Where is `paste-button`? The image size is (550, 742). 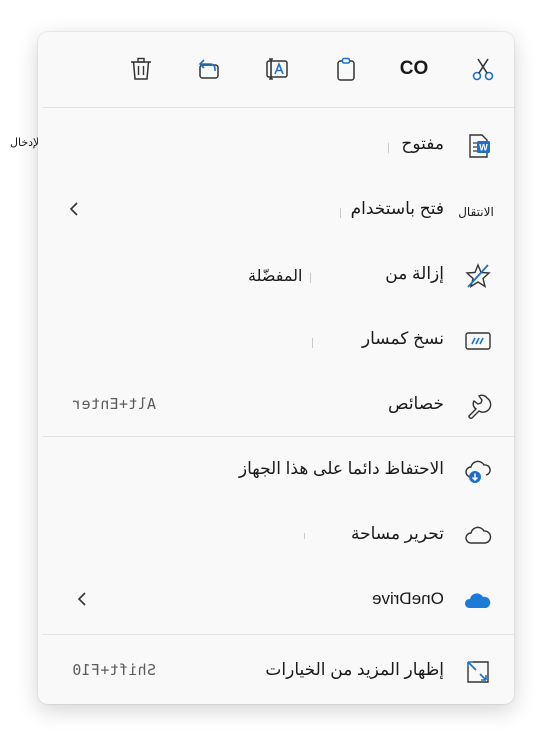
paste-button is located at coordinates (346, 69).